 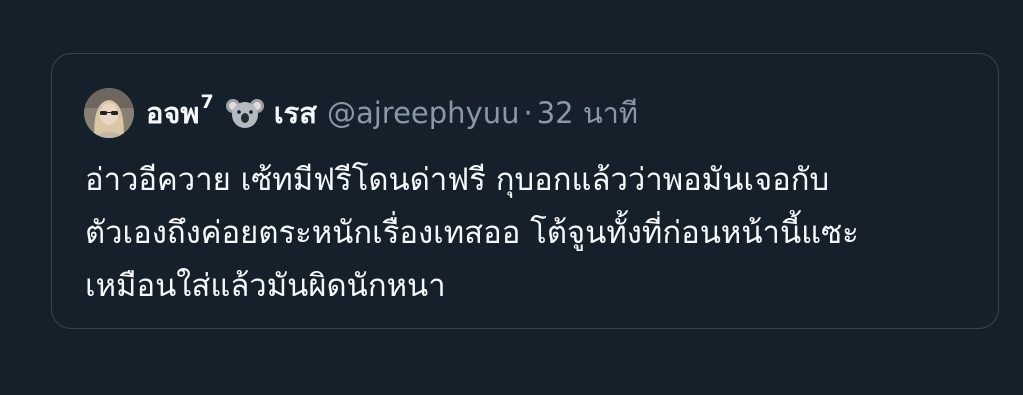 I want to click on user-handle: @ajreephyuu, so click(x=423, y=113).